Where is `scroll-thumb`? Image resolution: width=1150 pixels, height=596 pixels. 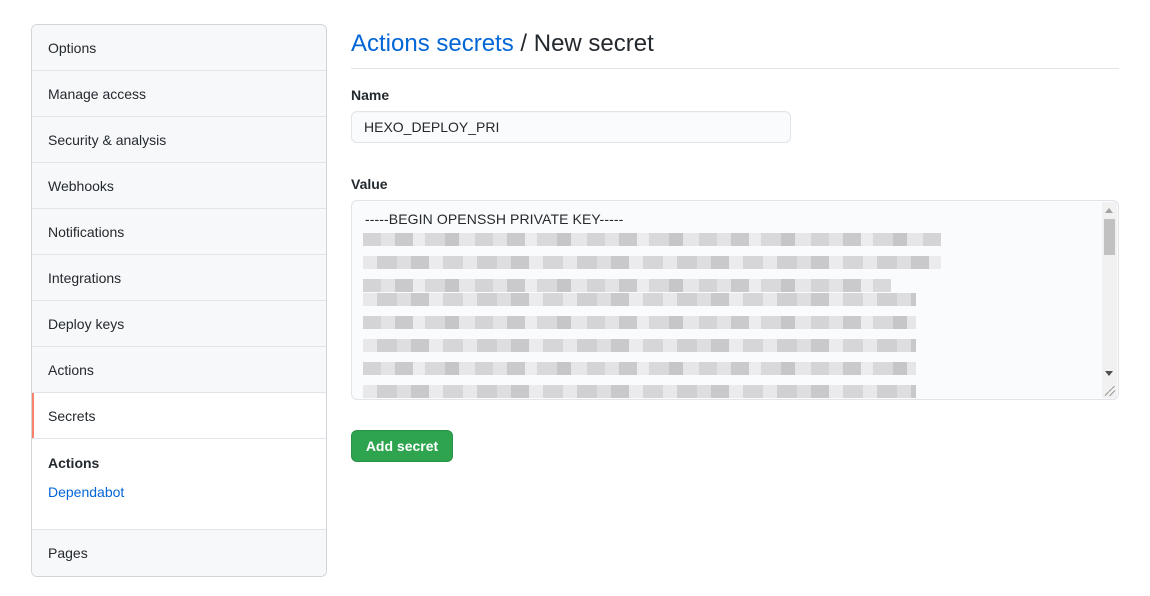
scroll-thumb is located at coordinates (1109, 237).